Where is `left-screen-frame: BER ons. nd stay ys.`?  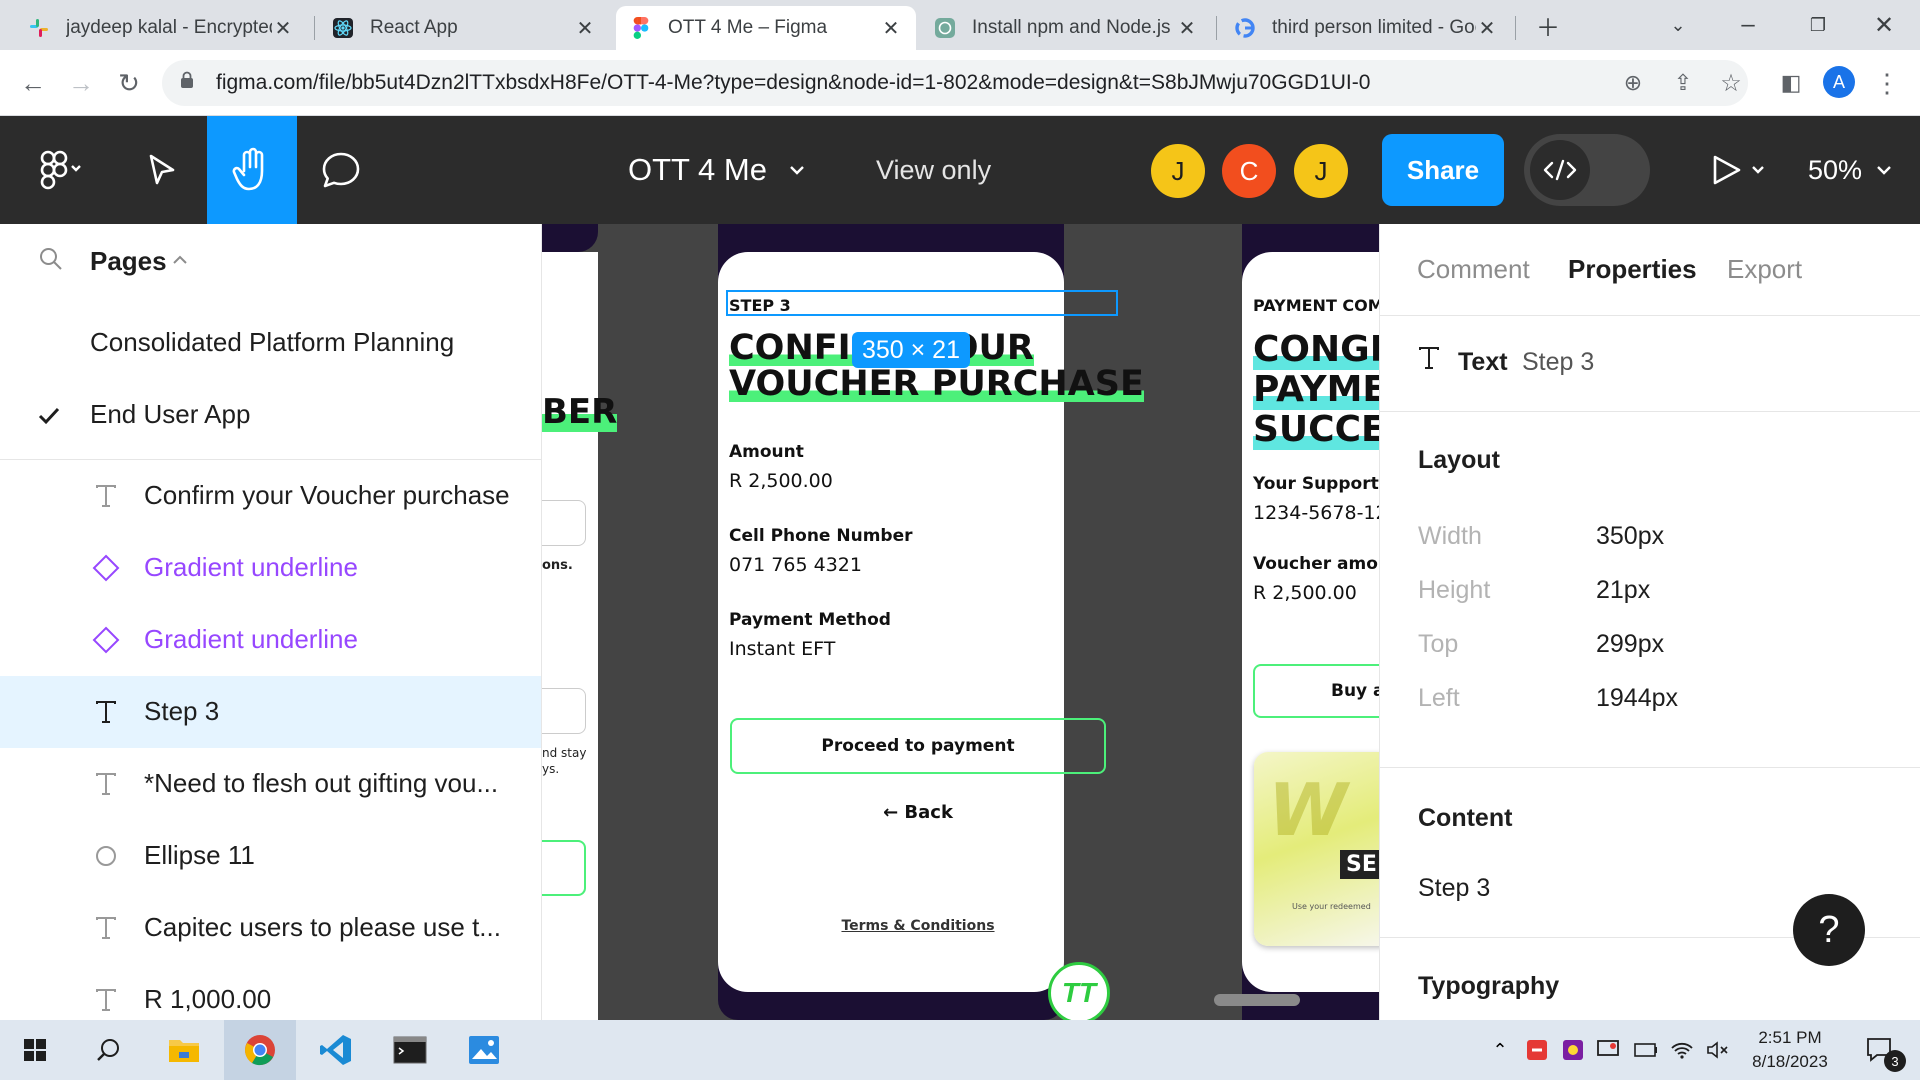
left-screen-frame: BER ons. nd stay ys. is located at coordinates (580, 636).